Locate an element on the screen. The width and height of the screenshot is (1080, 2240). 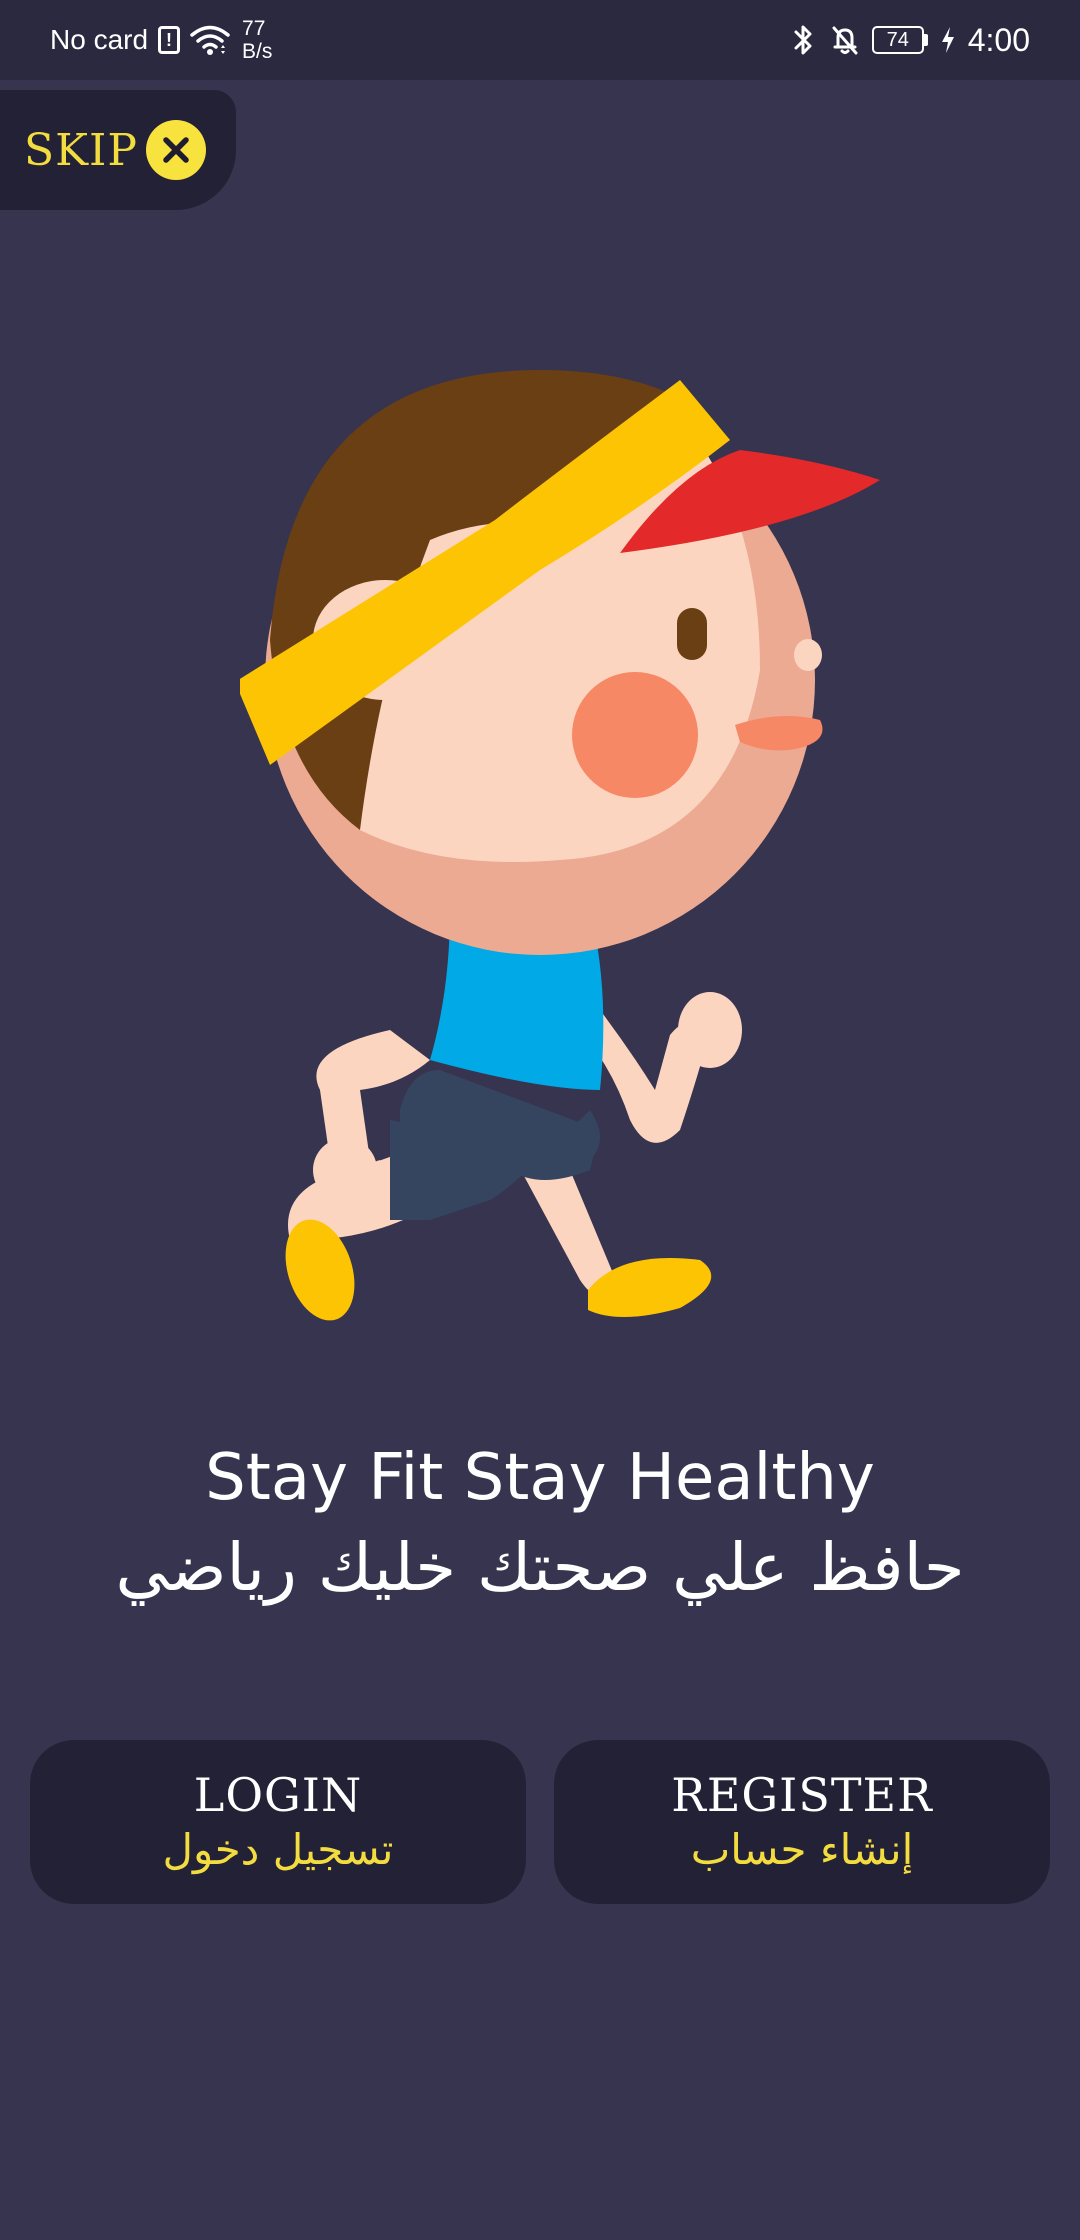
network-speed: 77 B/s is located at coordinates (257, 40).